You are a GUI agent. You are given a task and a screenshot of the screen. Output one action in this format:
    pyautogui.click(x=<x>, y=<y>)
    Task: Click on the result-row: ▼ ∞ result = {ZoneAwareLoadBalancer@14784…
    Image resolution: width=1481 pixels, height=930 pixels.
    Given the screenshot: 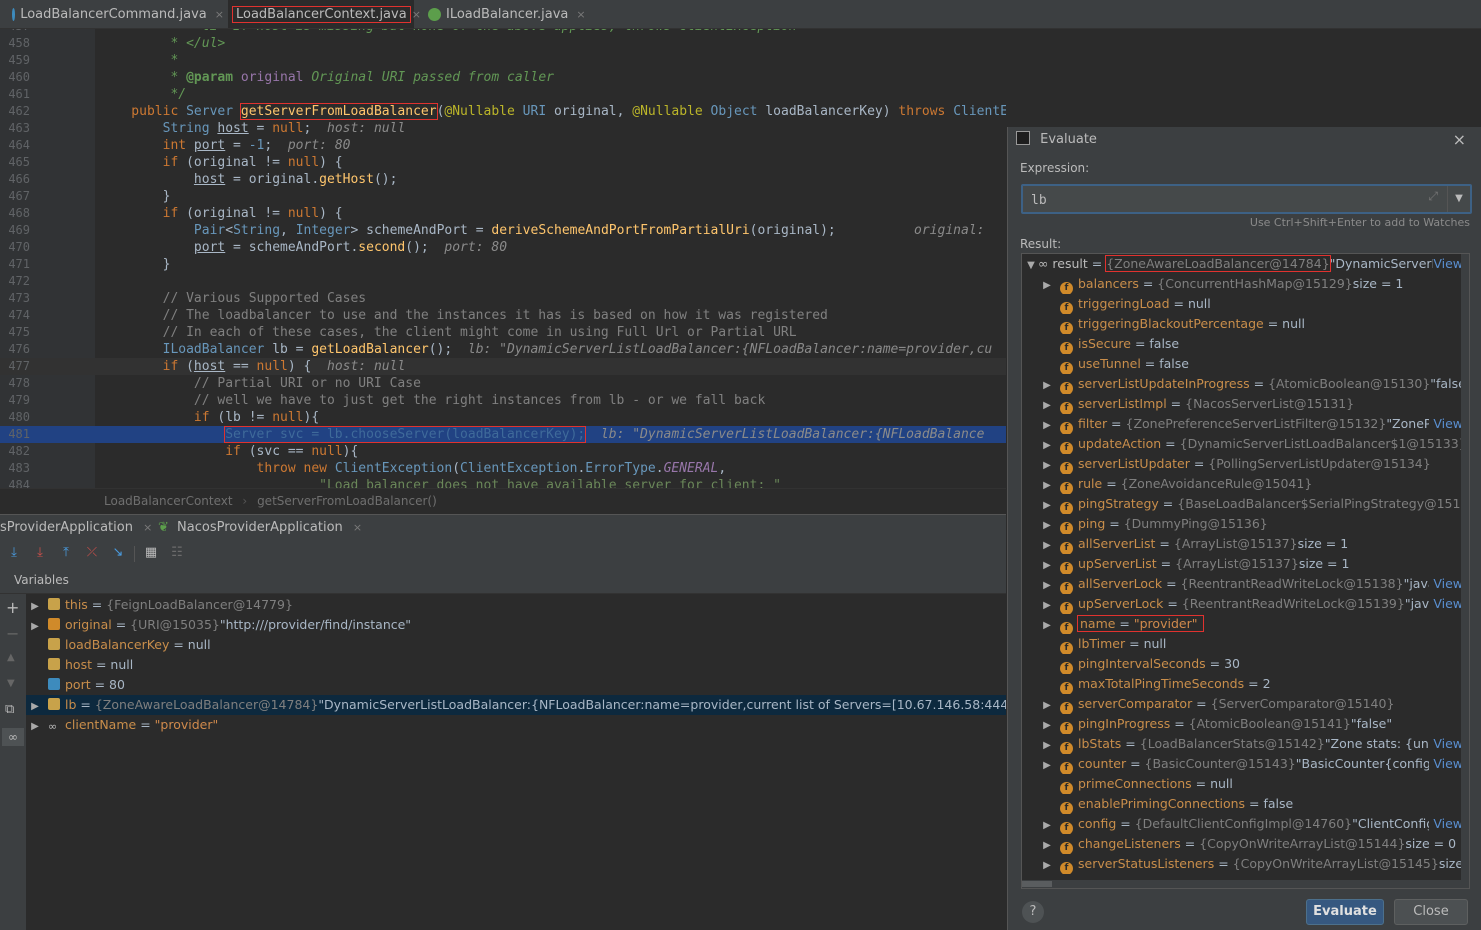 What is the action you would take?
    pyautogui.click(x=1245, y=264)
    